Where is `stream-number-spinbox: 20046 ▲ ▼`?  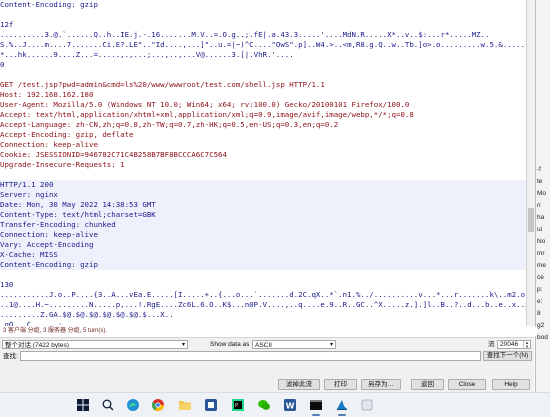
stream-number-spinbox: 20046 ▲ ▼ is located at coordinates (514, 344).